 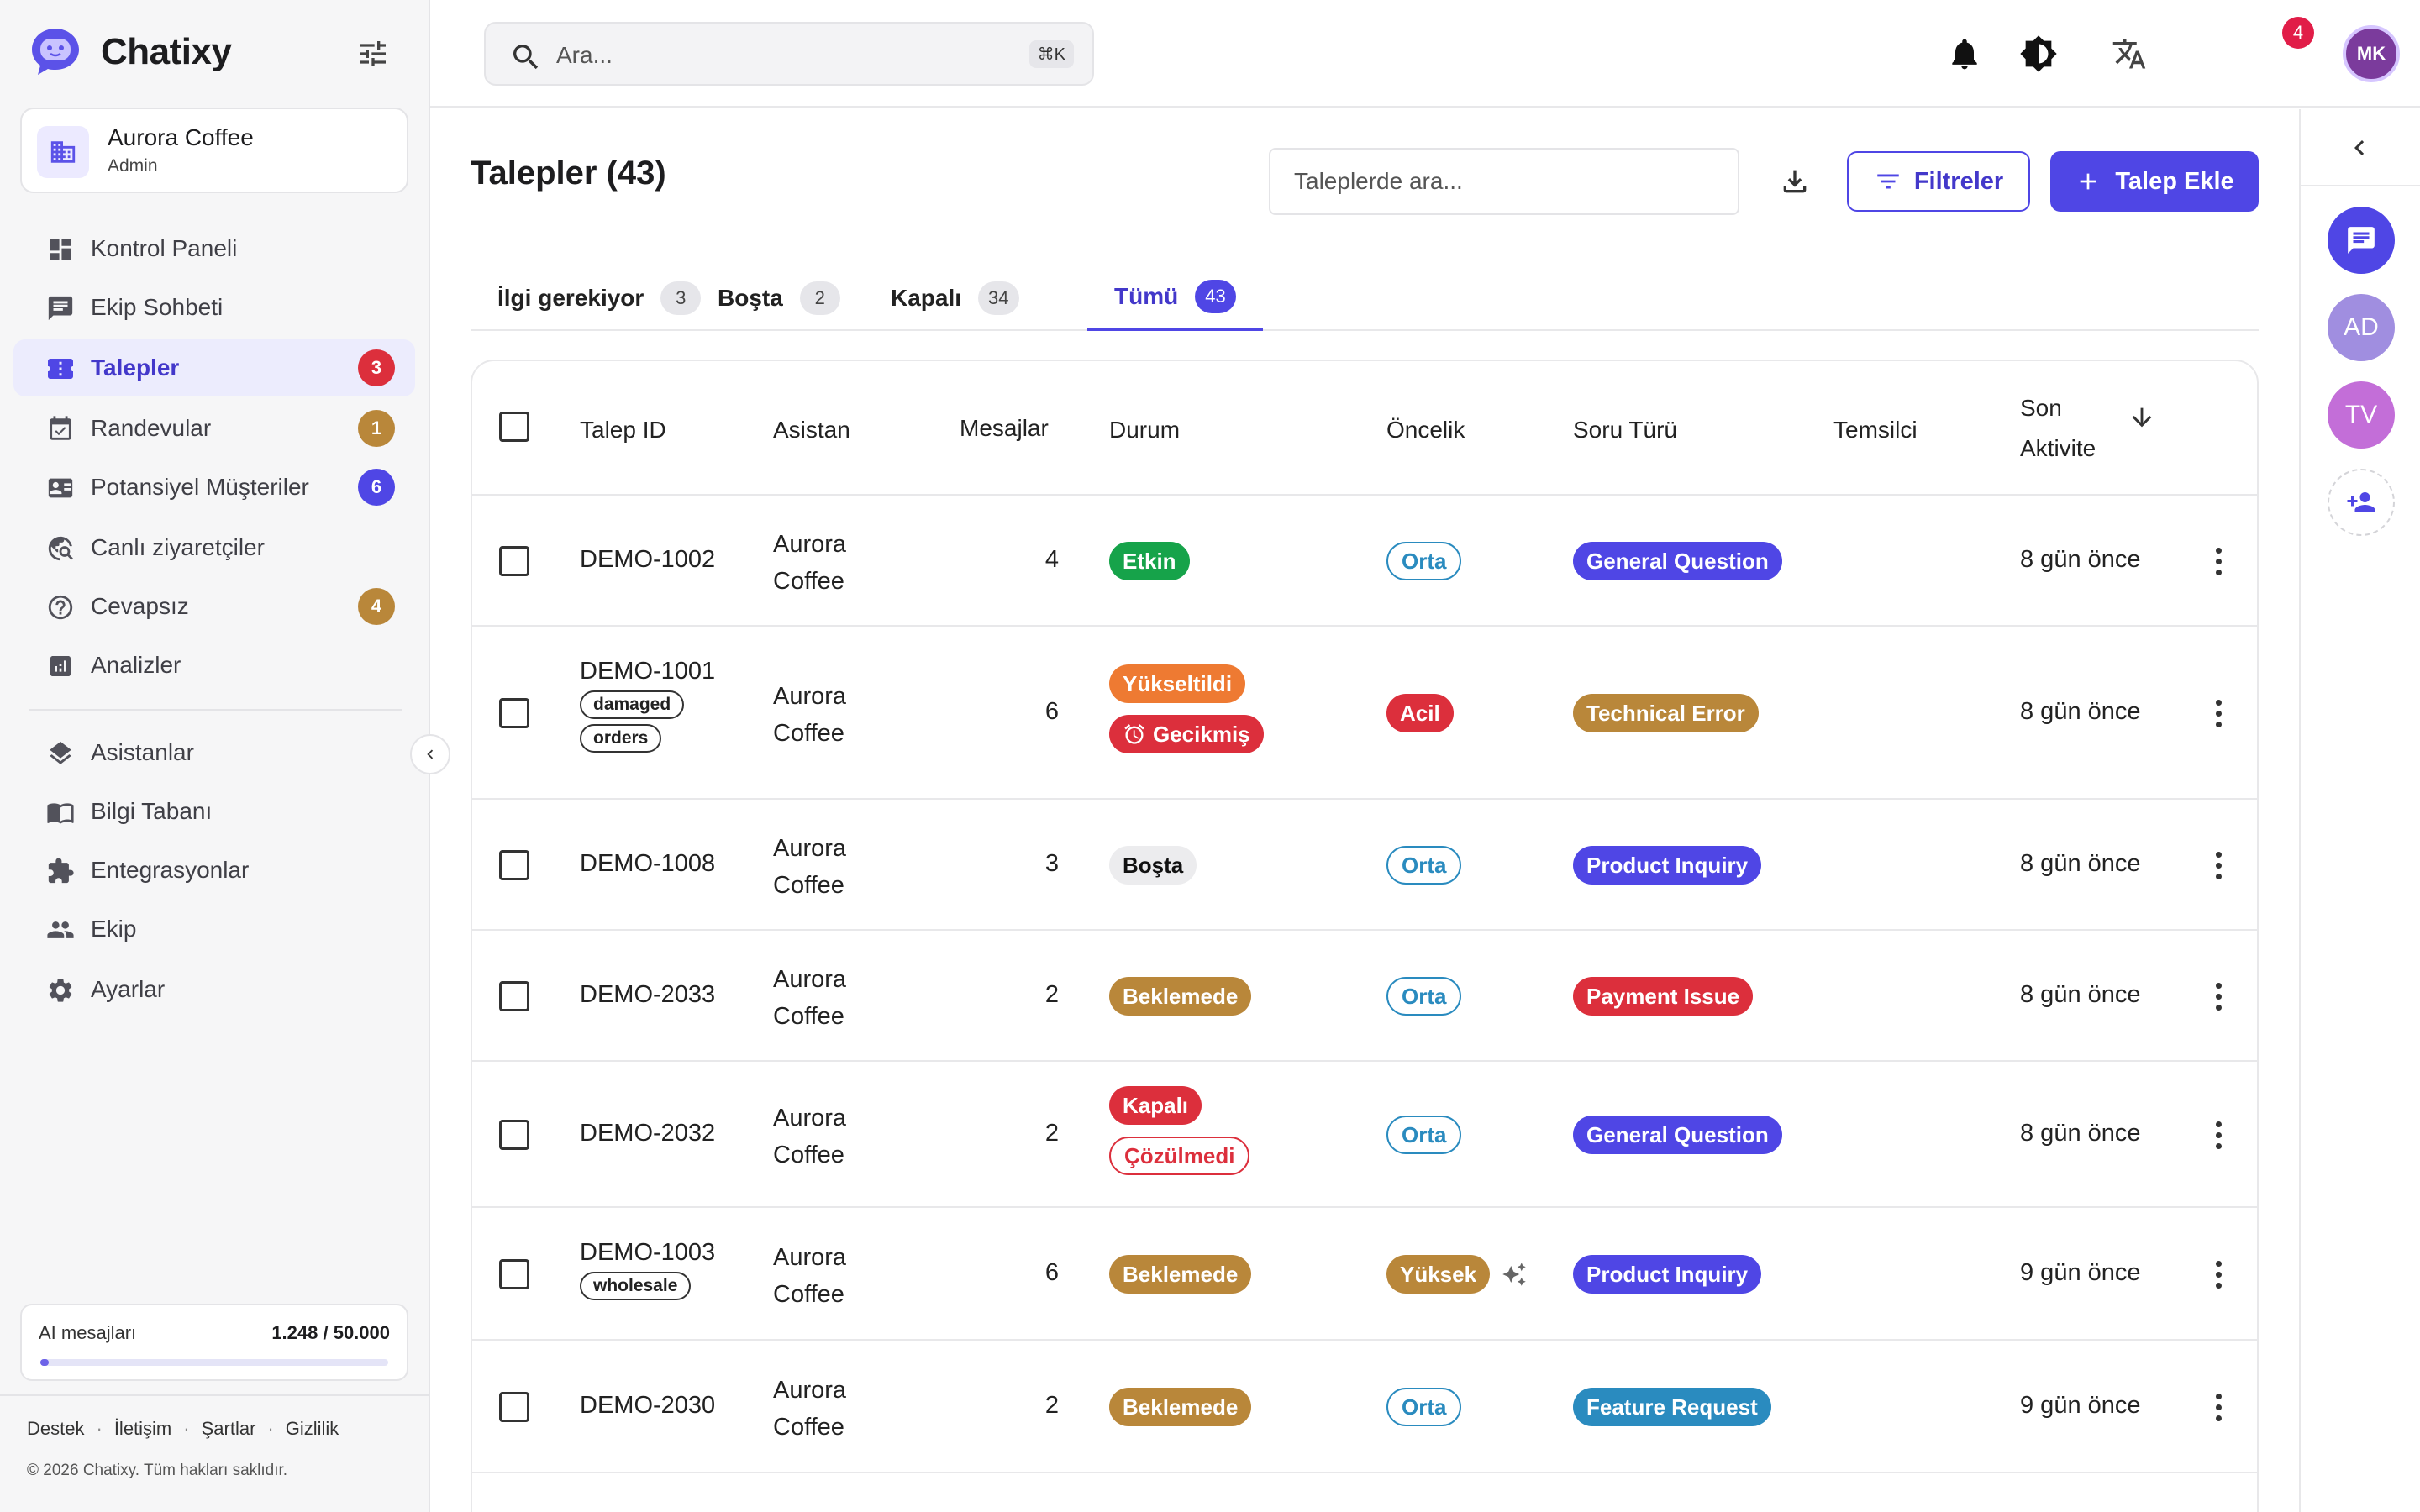 I want to click on ticket-id: DEMO-1002, so click(x=647, y=560).